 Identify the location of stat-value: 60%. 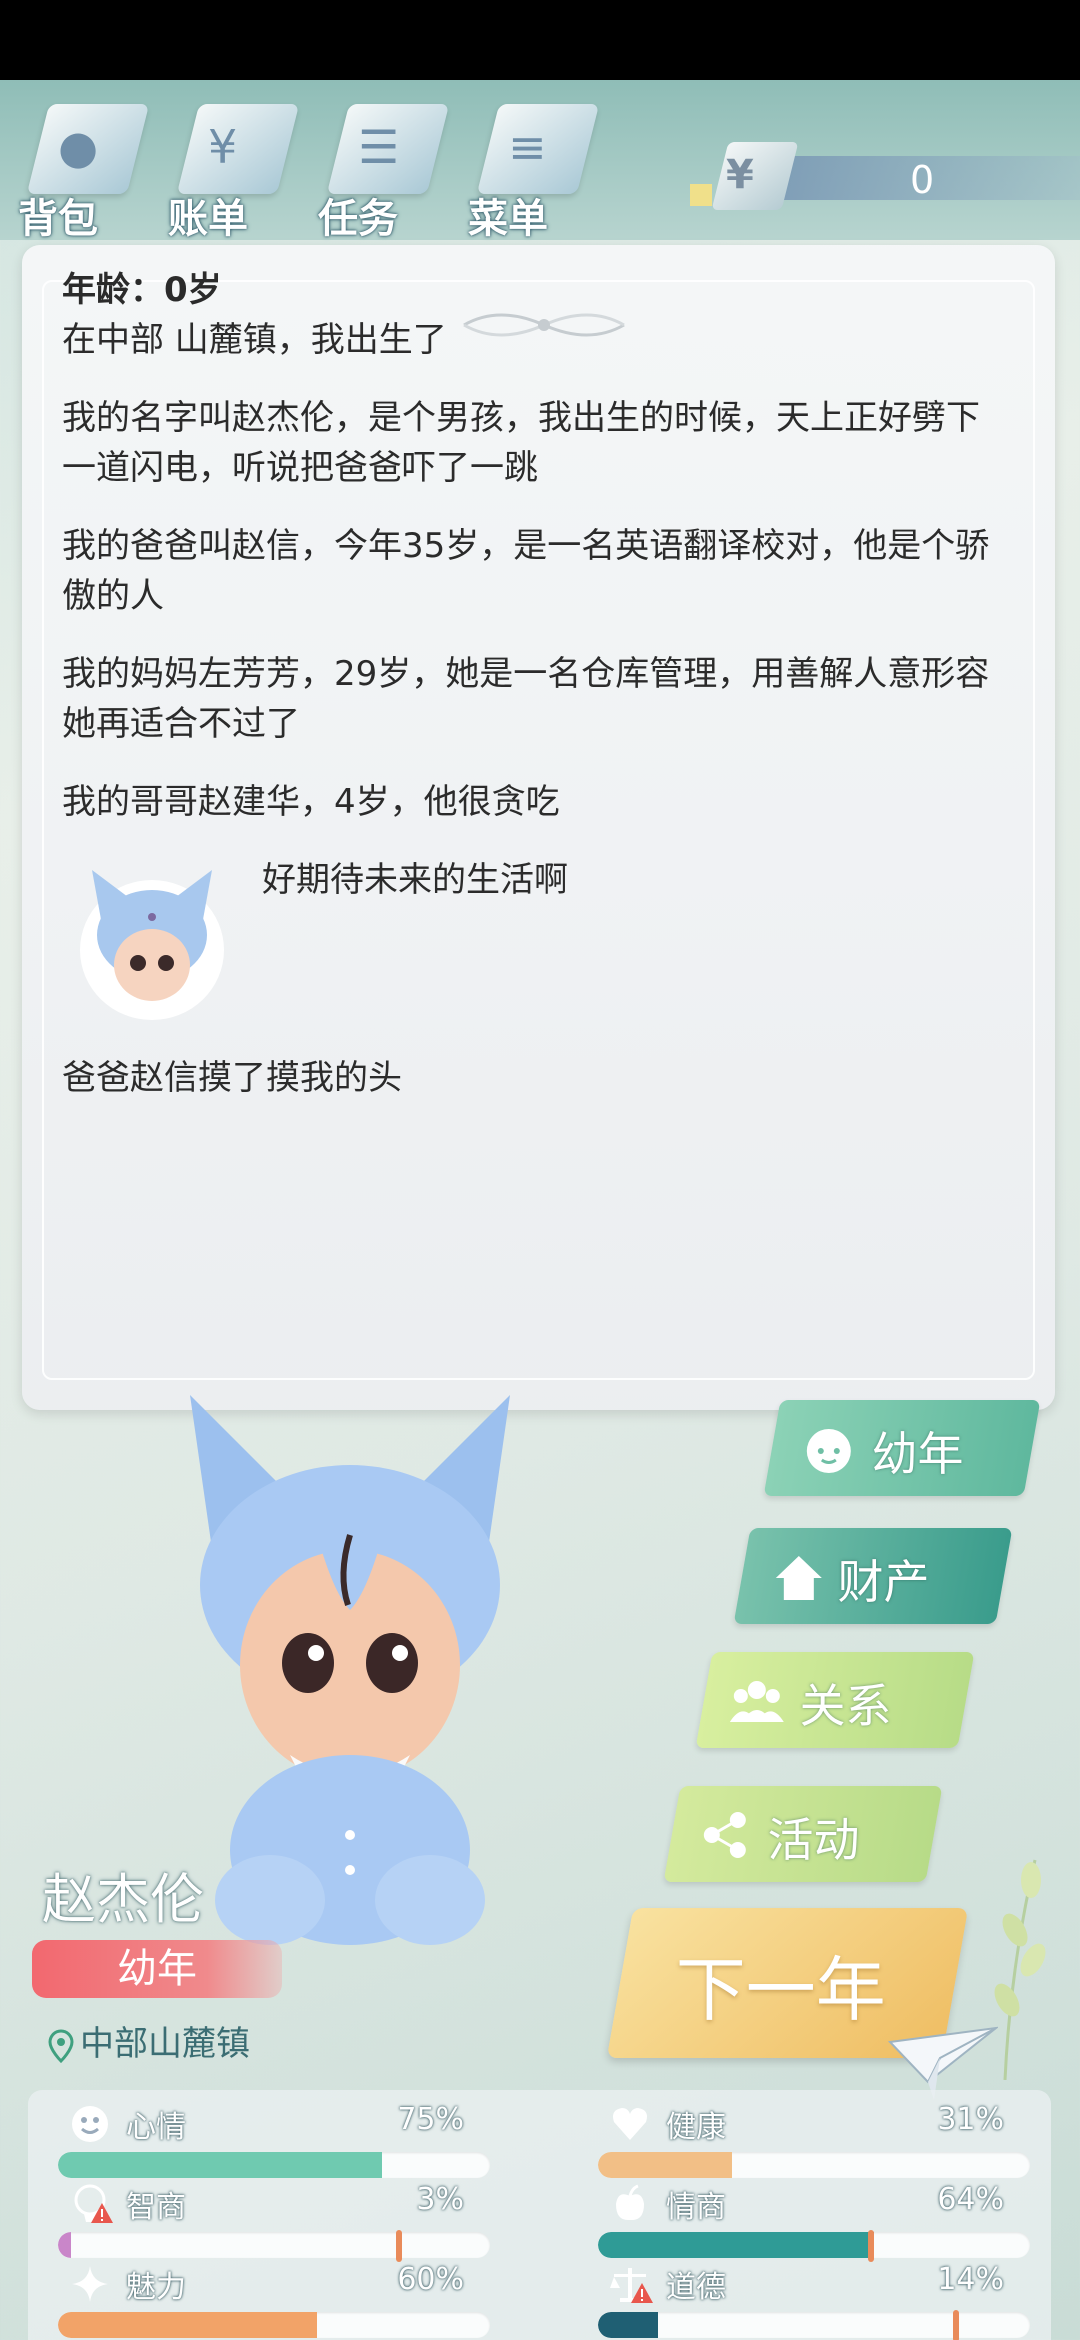
(430, 2279).